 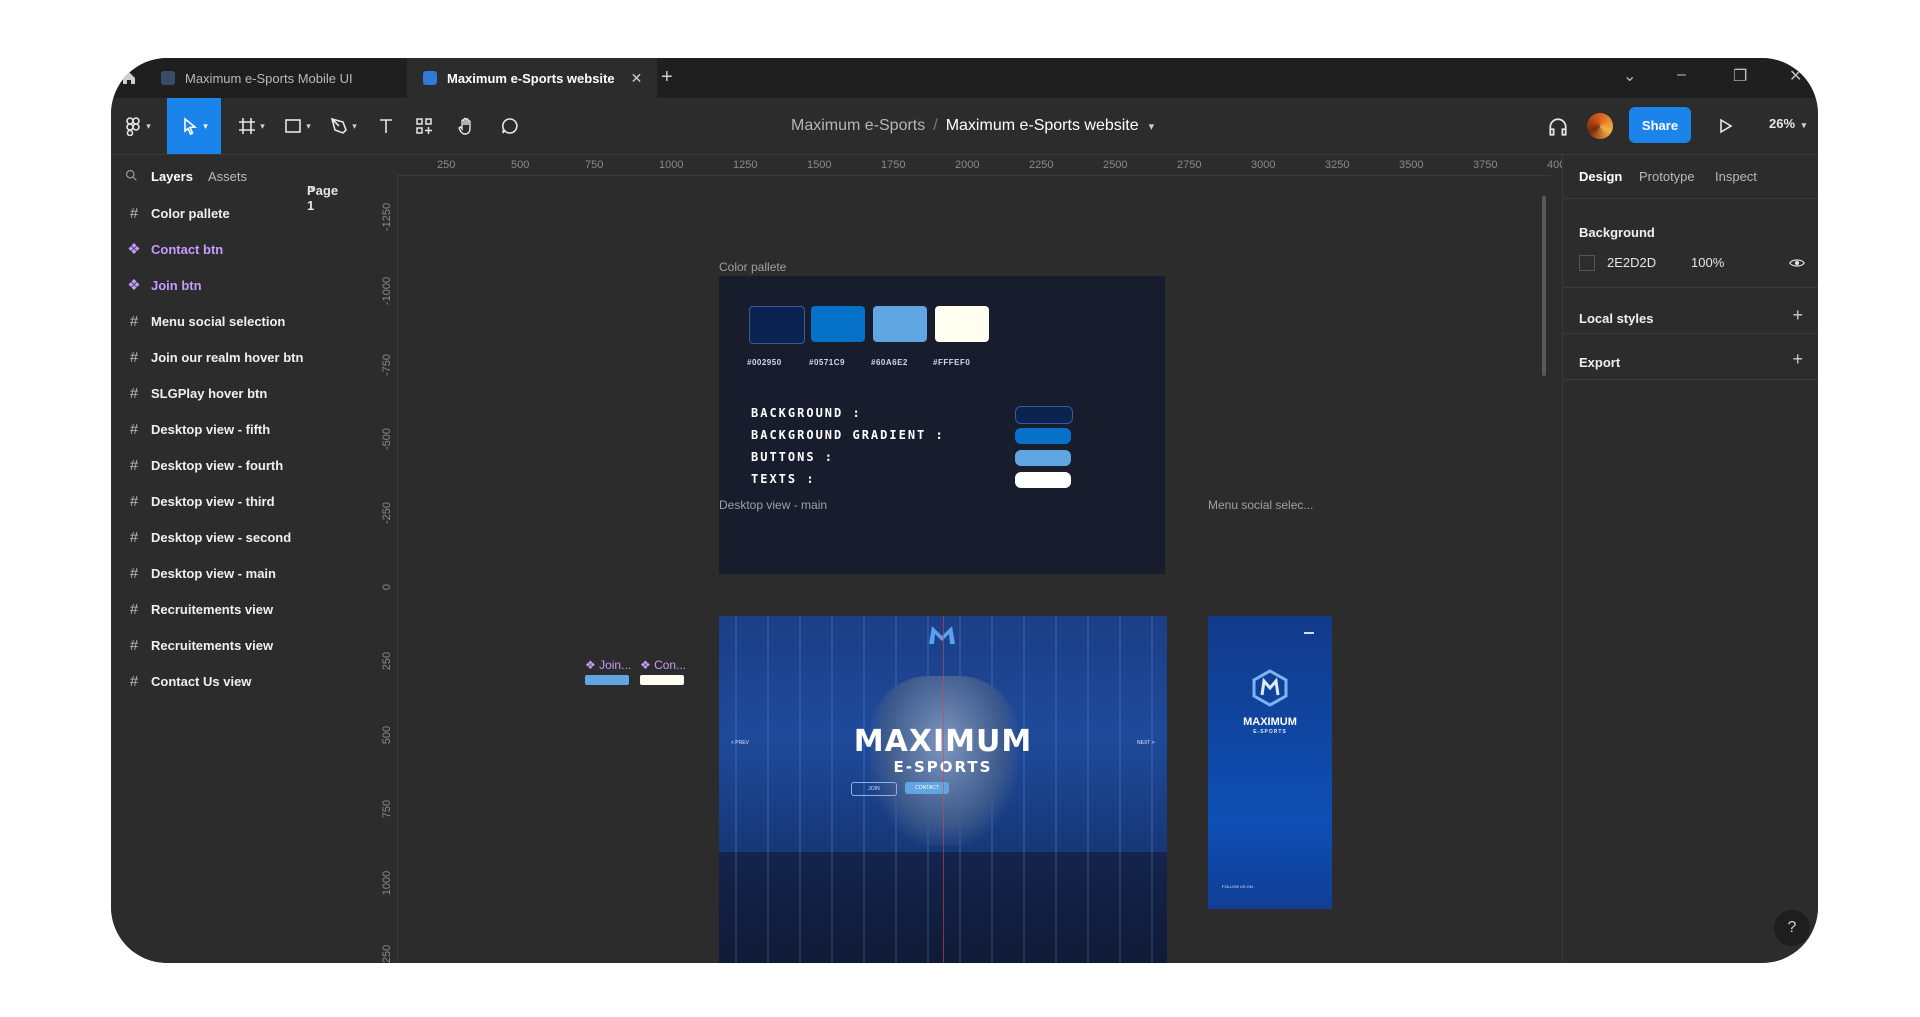 What do you see at coordinates (1736, 176) in the screenshot?
I see `tab-inspect: Inspect` at bounding box center [1736, 176].